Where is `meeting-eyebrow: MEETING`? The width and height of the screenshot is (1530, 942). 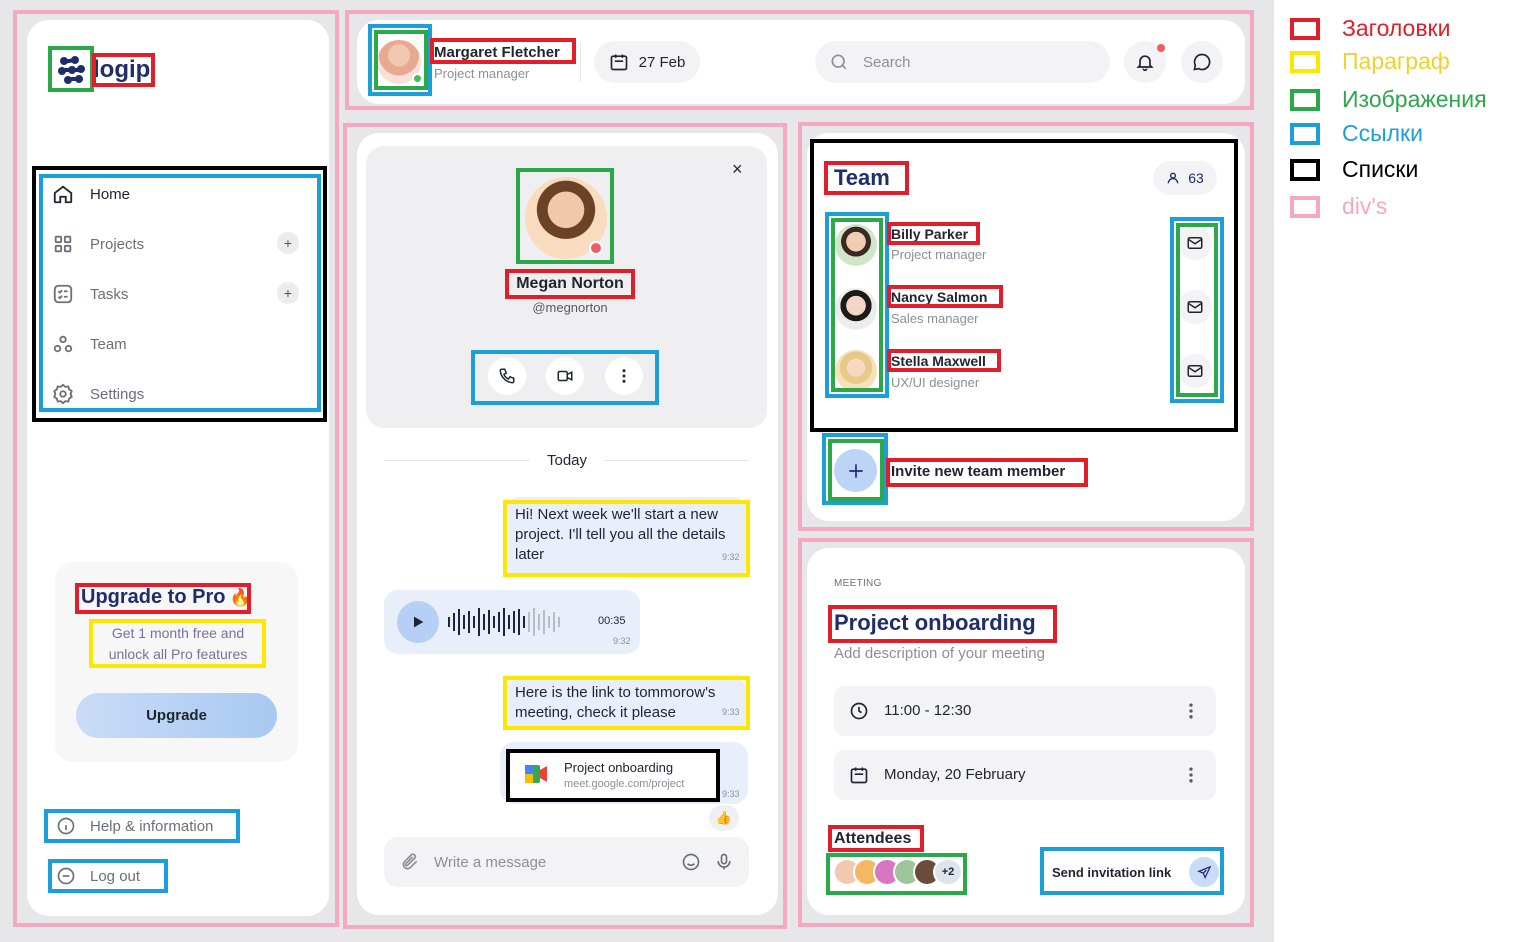
meeting-eyebrow: MEETING is located at coordinates (858, 583).